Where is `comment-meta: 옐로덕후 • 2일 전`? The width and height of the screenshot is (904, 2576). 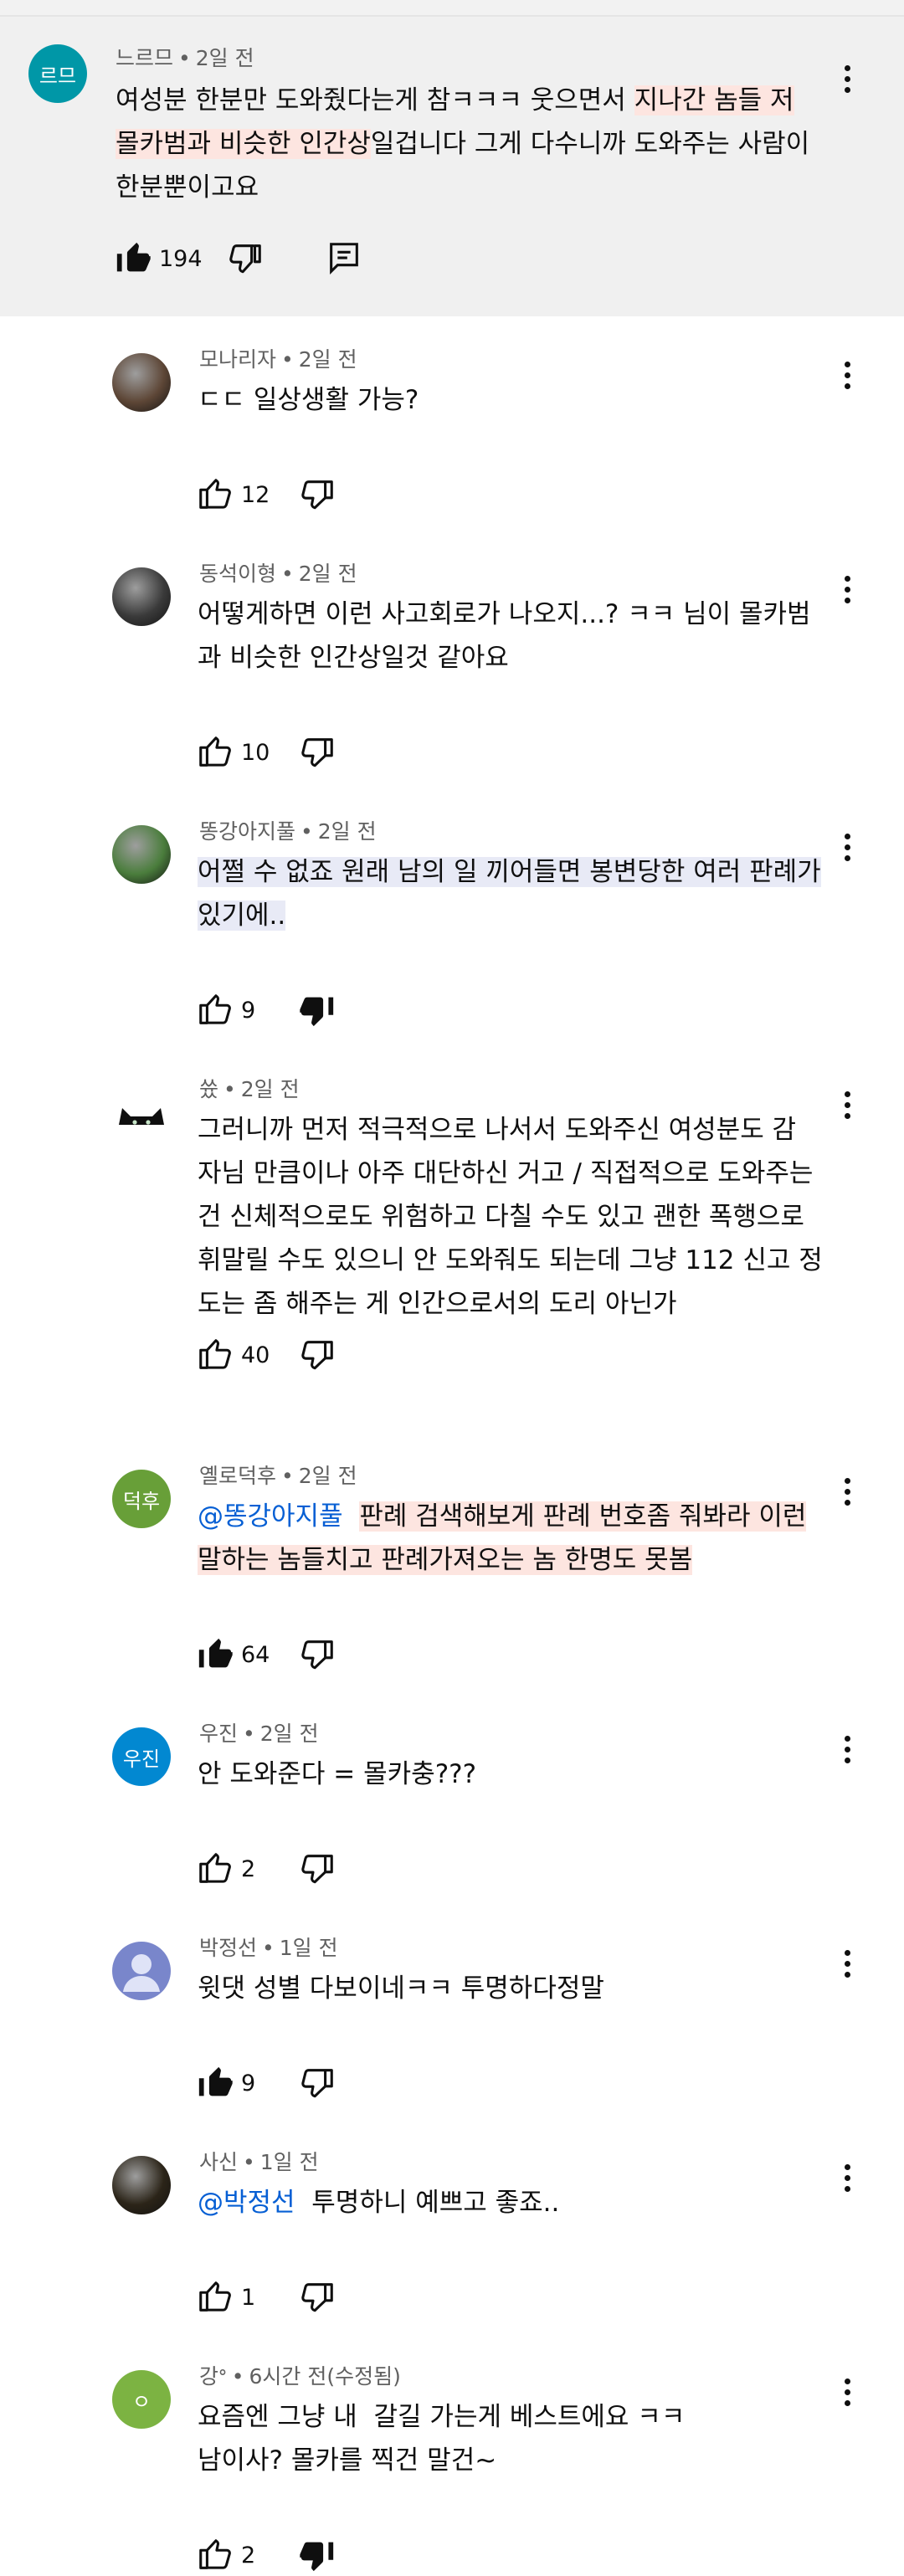
comment-meta: 옐로덕후 • 2일 전 is located at coordinates (278, 1476).